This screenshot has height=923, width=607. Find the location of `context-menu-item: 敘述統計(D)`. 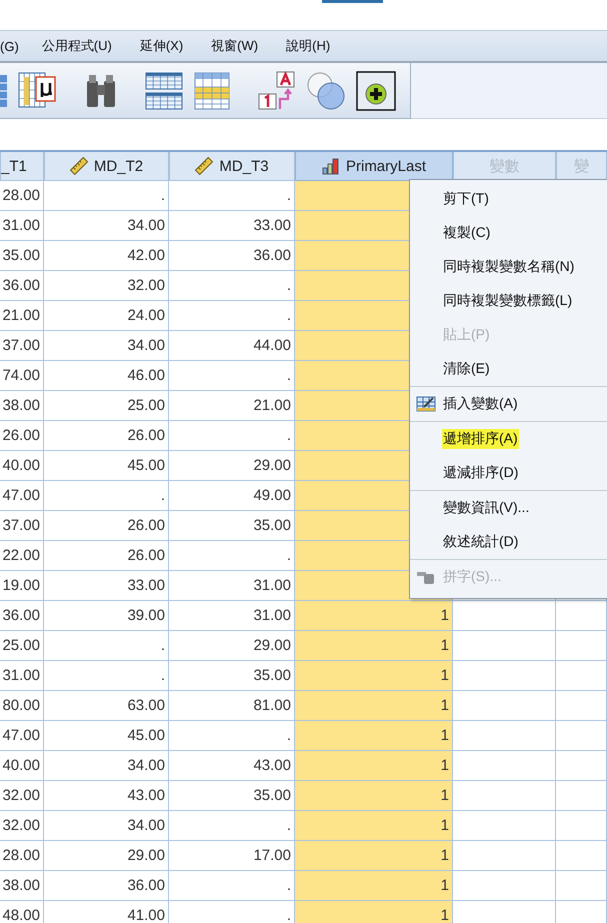

context-menu-item: 敘述統計(D) is located at coordinates (508, 542).